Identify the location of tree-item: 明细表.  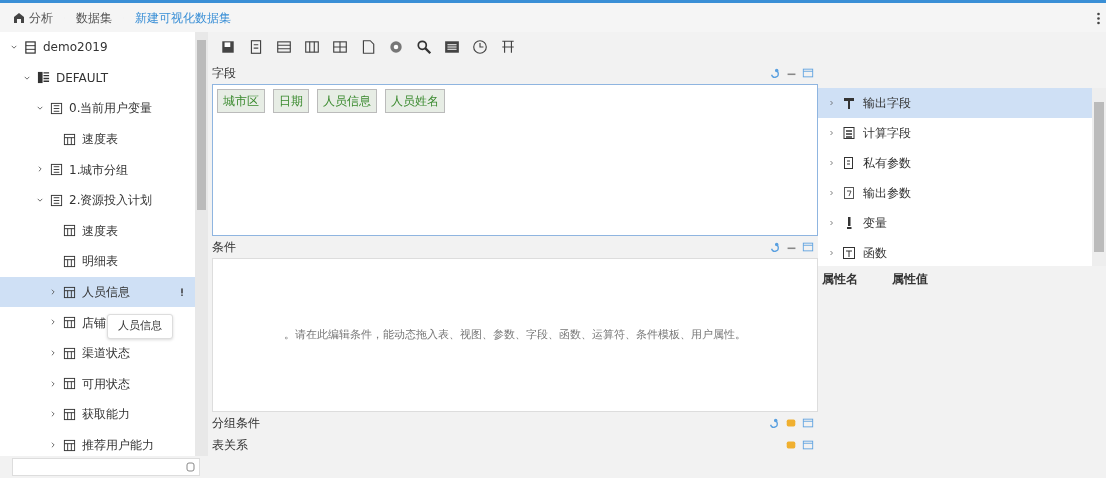
(61, 261).